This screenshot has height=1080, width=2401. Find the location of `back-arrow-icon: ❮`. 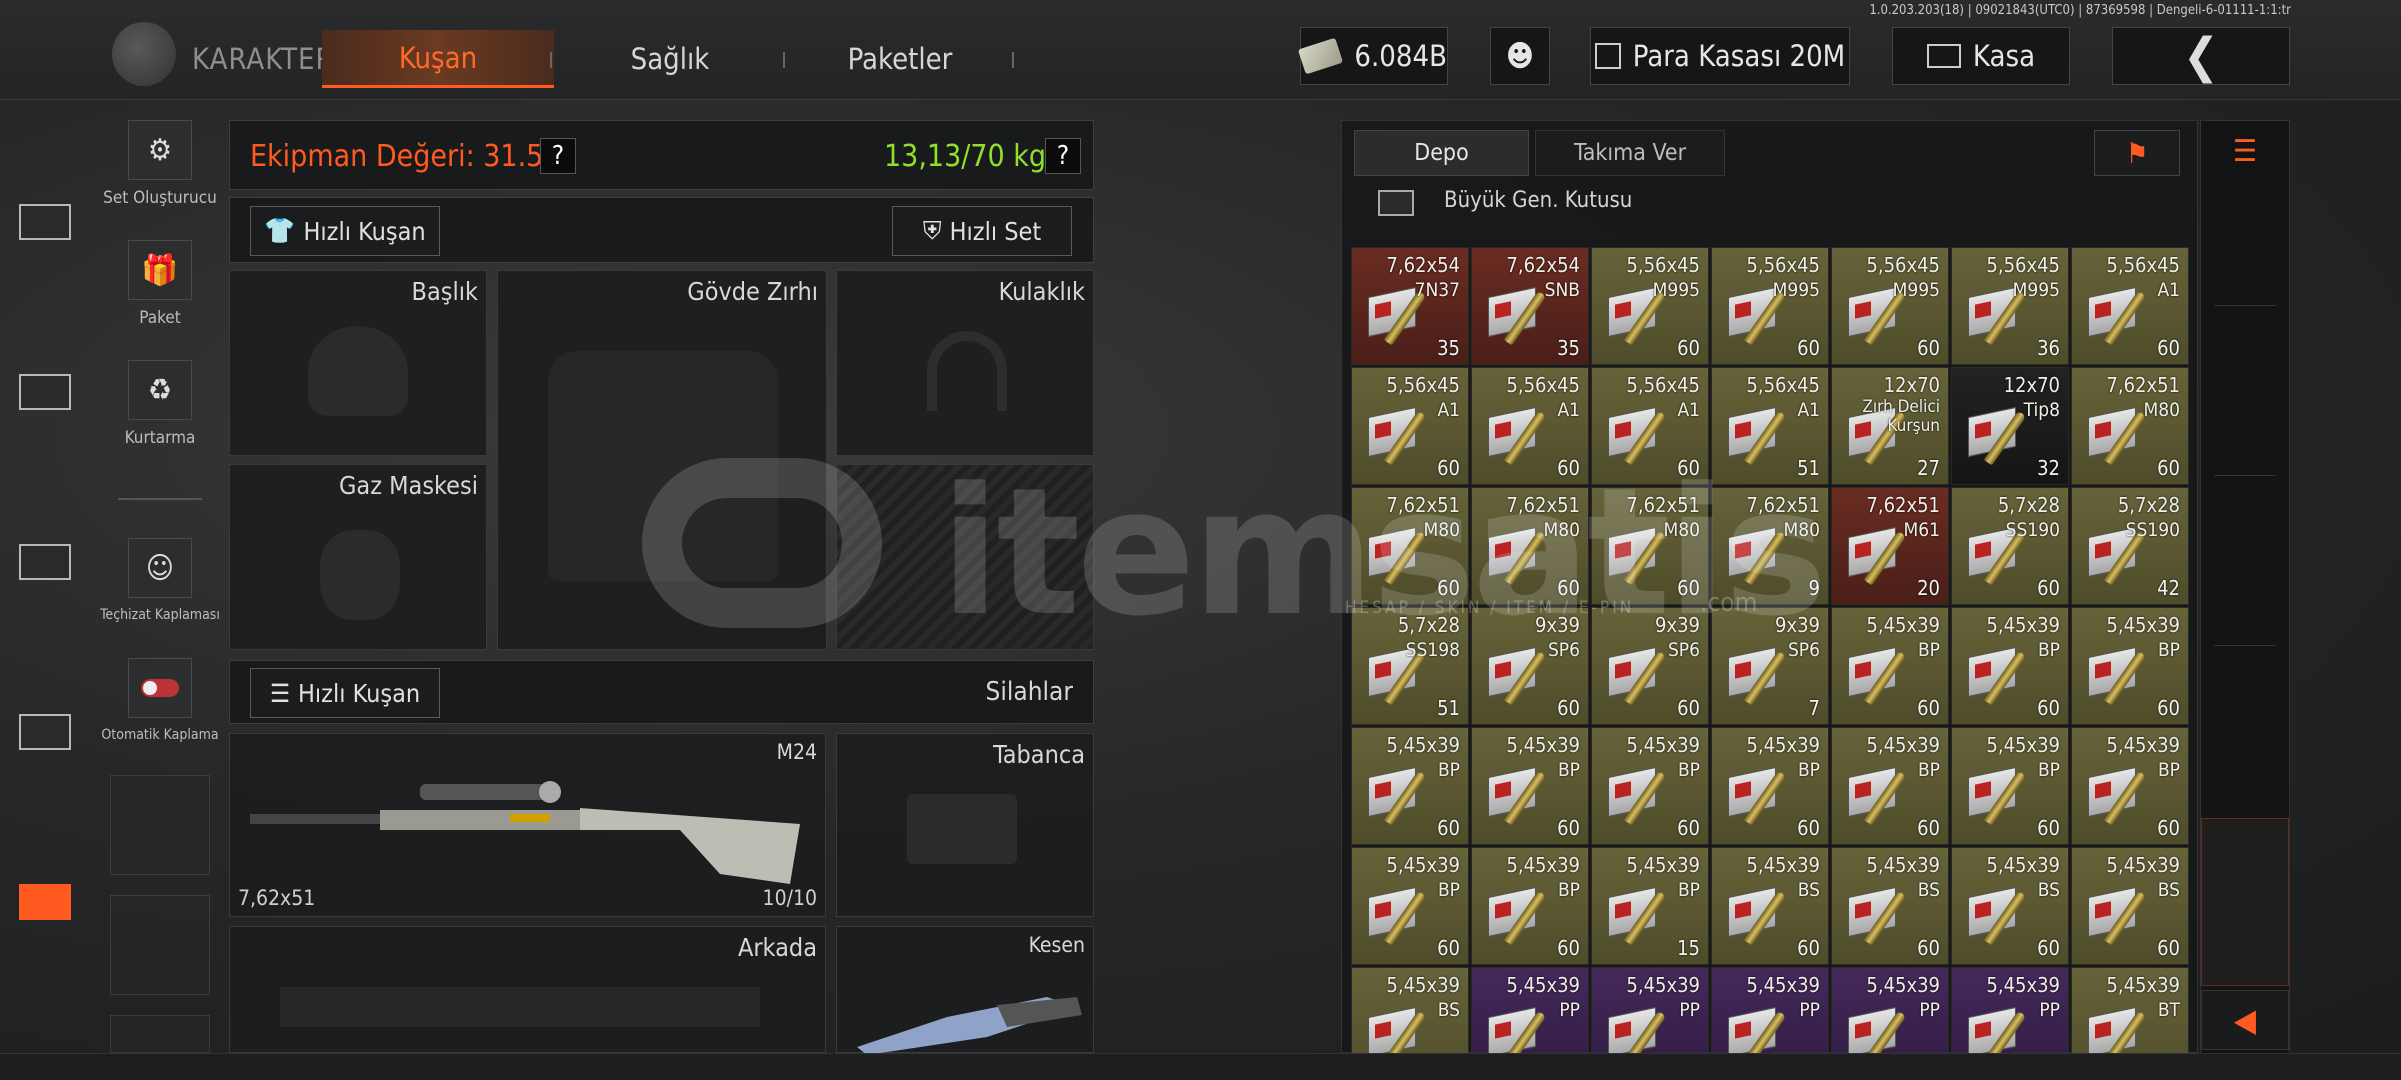

back-arrow-icon: ❮ is located at coordinates (2201, 56).